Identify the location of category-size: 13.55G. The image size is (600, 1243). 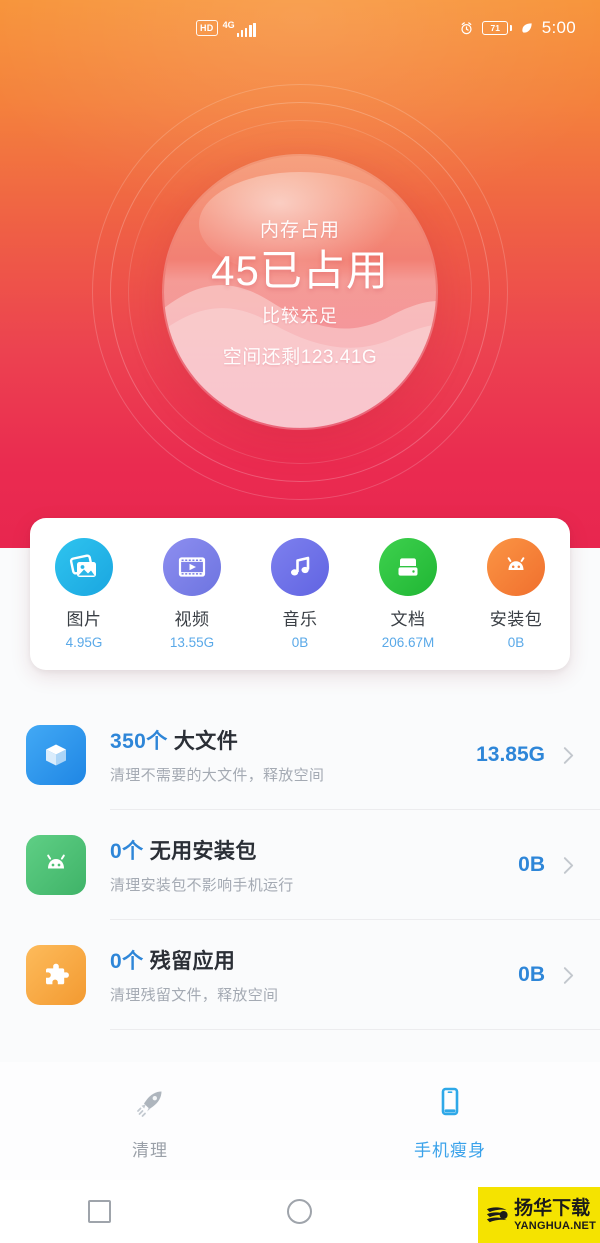
(192, 642).